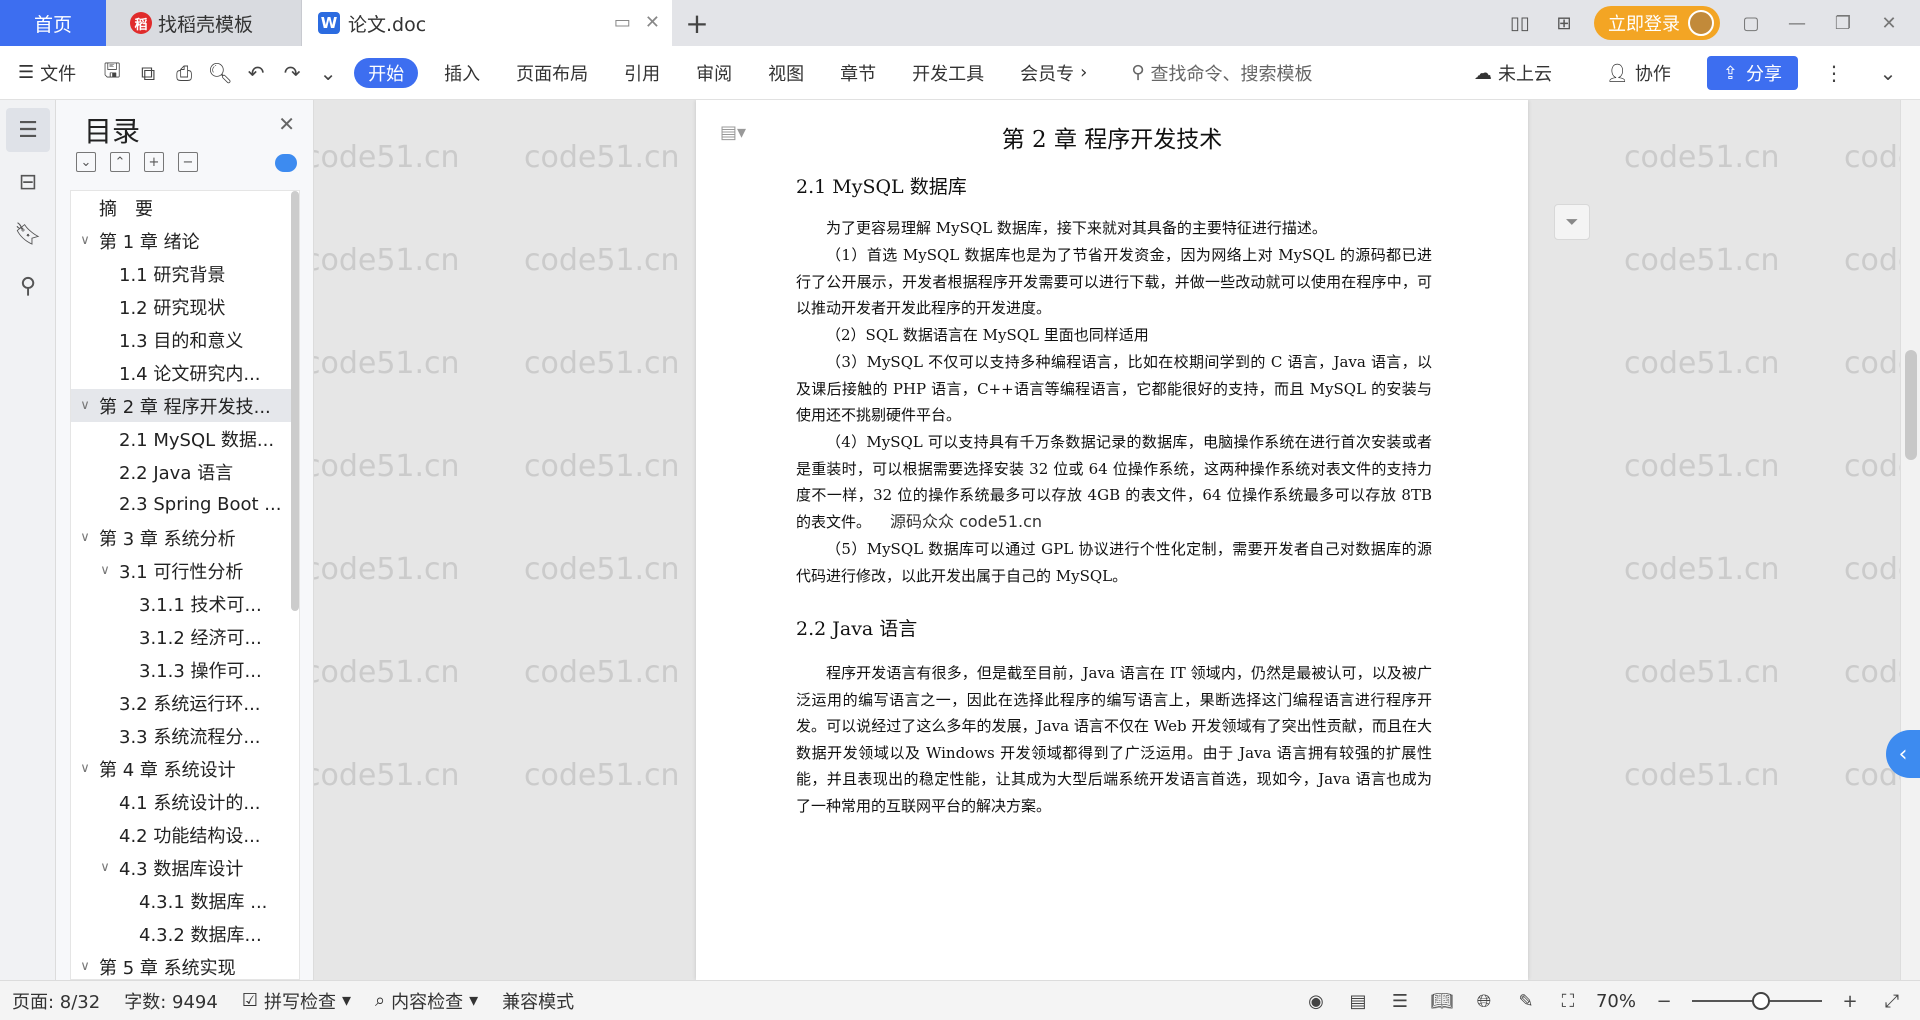 Image resolution: width=1920 pixels, height=1020 pixels. What do you see at coordinates (1834, 73) in the screenshot?
I see `more-options-icon: ⋮` at bounding box center [1834, 73].